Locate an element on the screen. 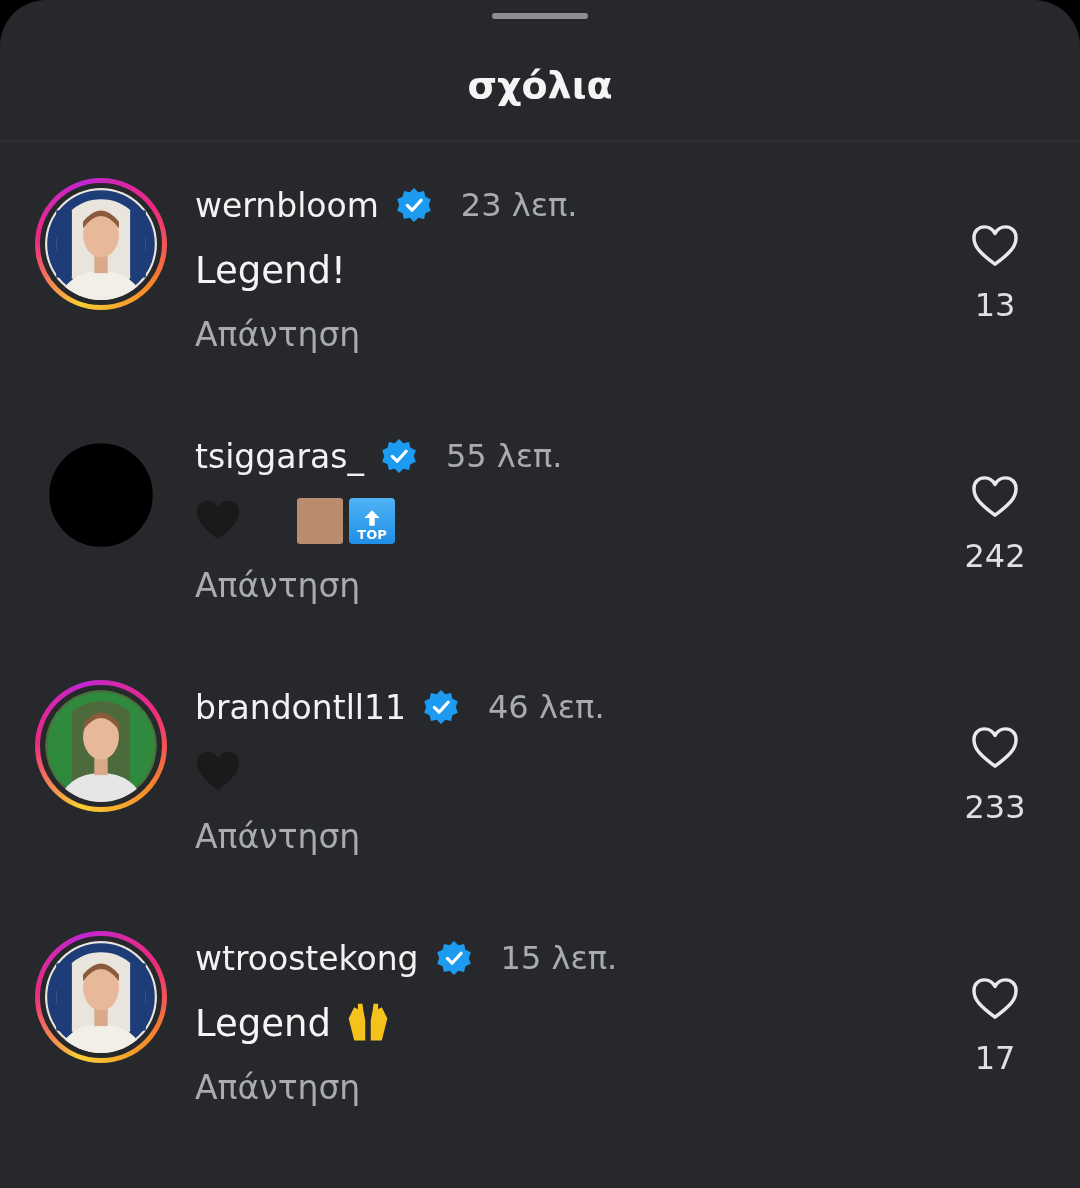 The width and height of the screenshot is (1080, 1188). square-icon is located at coordinates (320, 521).